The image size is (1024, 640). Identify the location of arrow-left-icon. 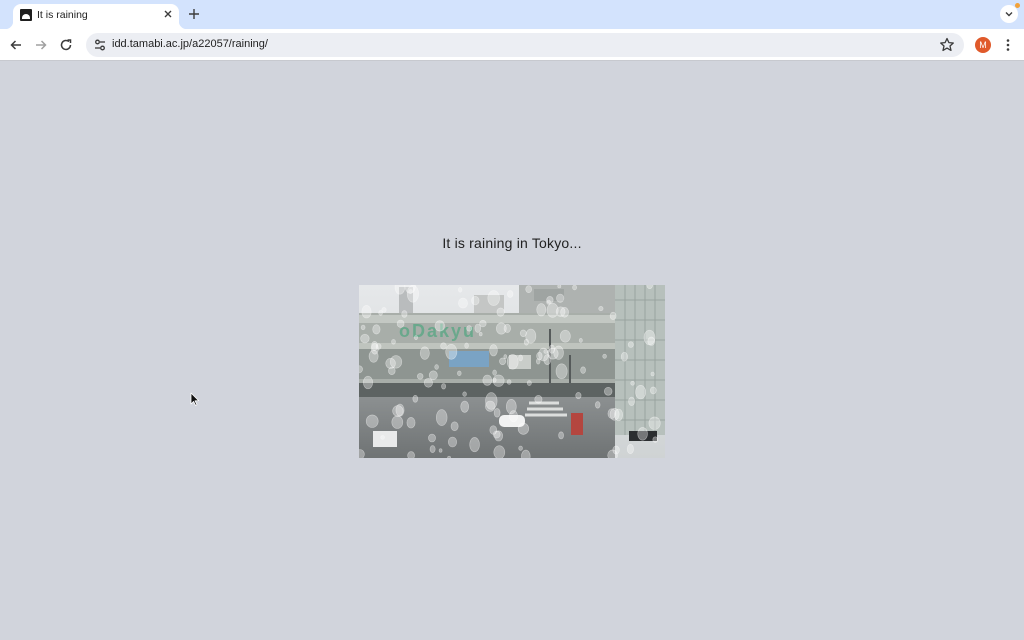
(15, 45).